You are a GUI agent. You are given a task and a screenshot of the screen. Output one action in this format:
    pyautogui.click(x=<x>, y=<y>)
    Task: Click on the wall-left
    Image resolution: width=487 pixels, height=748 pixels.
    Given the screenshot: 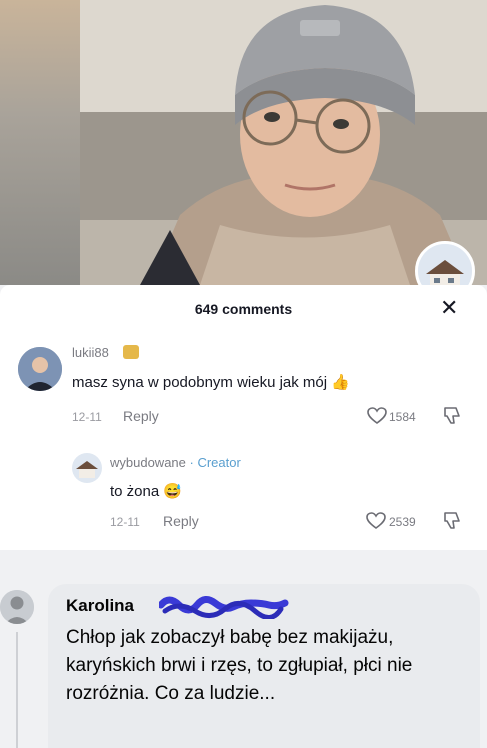 What is the action you would take?
    pyautogui.click(x=46, y=142)
    